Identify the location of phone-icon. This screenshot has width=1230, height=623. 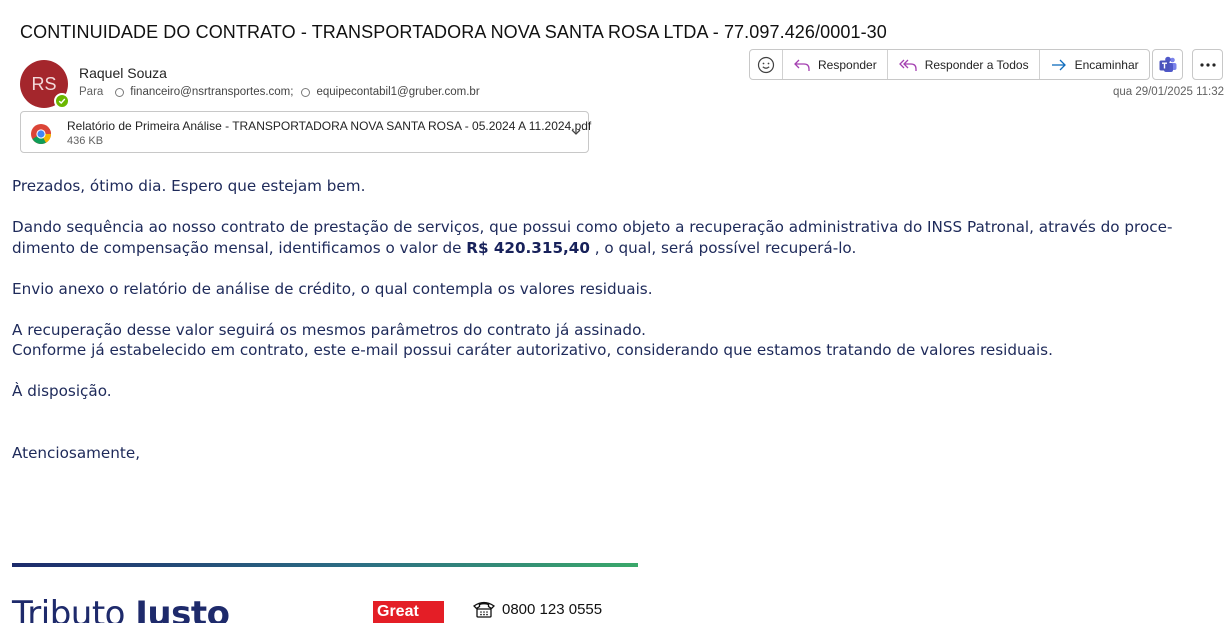
(484, 609).